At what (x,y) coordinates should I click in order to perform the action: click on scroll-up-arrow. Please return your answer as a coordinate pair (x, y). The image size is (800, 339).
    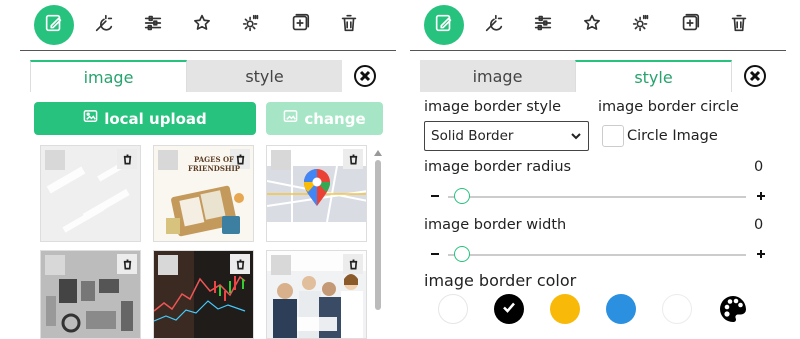
    Looking at the image, I should click on (378, 153).